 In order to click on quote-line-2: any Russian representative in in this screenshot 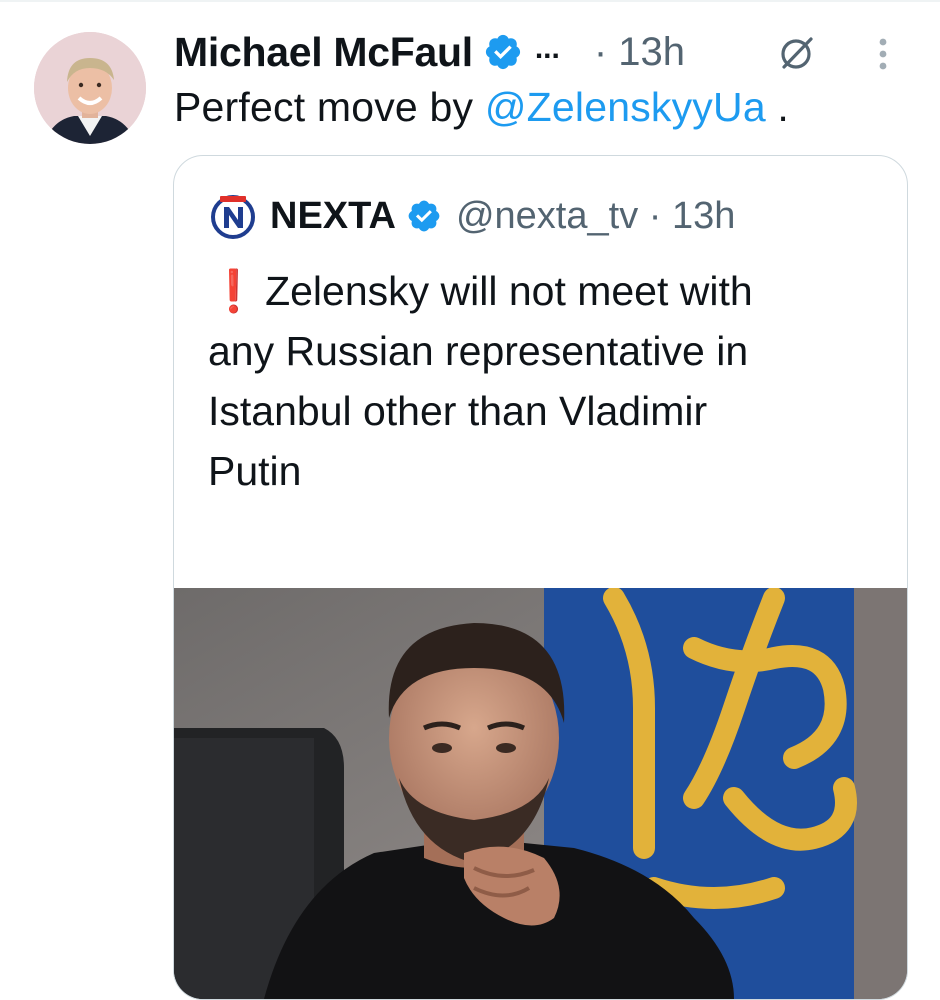, I will do `click(478, 351)`.